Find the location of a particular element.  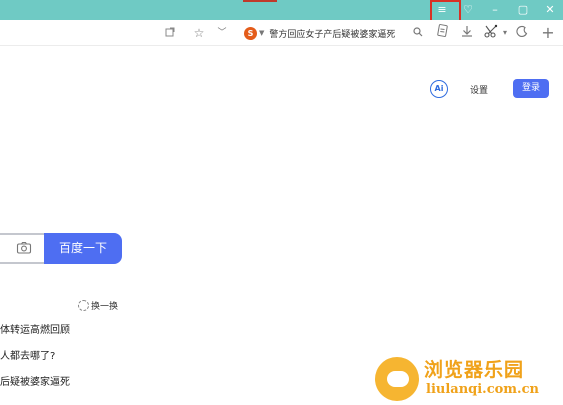

new-tab-plus-icon: + is located at coordinates (548, 33).